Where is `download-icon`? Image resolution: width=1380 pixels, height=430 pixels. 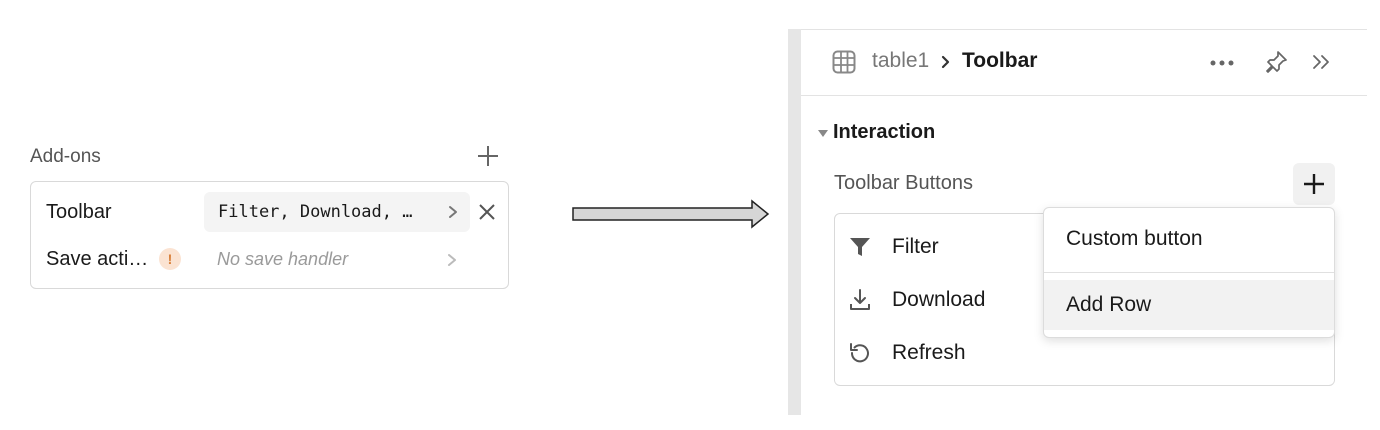 download-icon is located at coordinates (860, 299).